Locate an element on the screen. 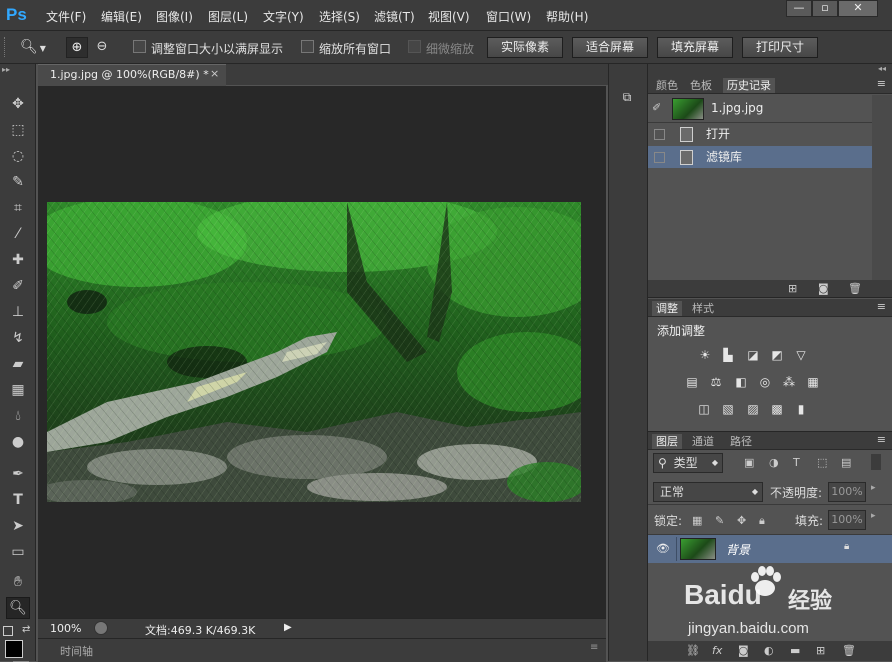  crop-tool-icon: ⌗ is located at coordinates (18, 208).